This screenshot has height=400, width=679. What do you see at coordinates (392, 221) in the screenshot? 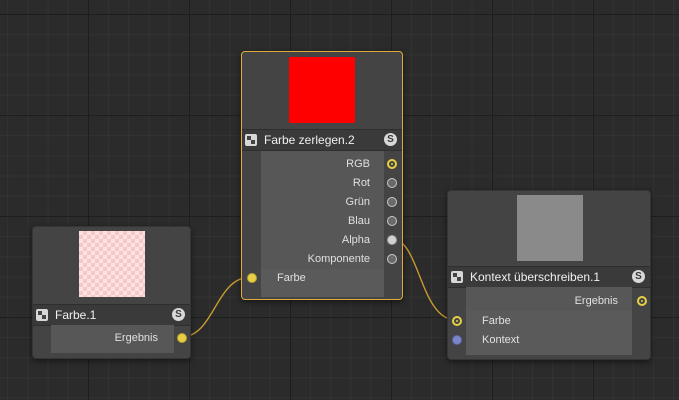
I see `output-port-blau` at bounding box center [392, 221].